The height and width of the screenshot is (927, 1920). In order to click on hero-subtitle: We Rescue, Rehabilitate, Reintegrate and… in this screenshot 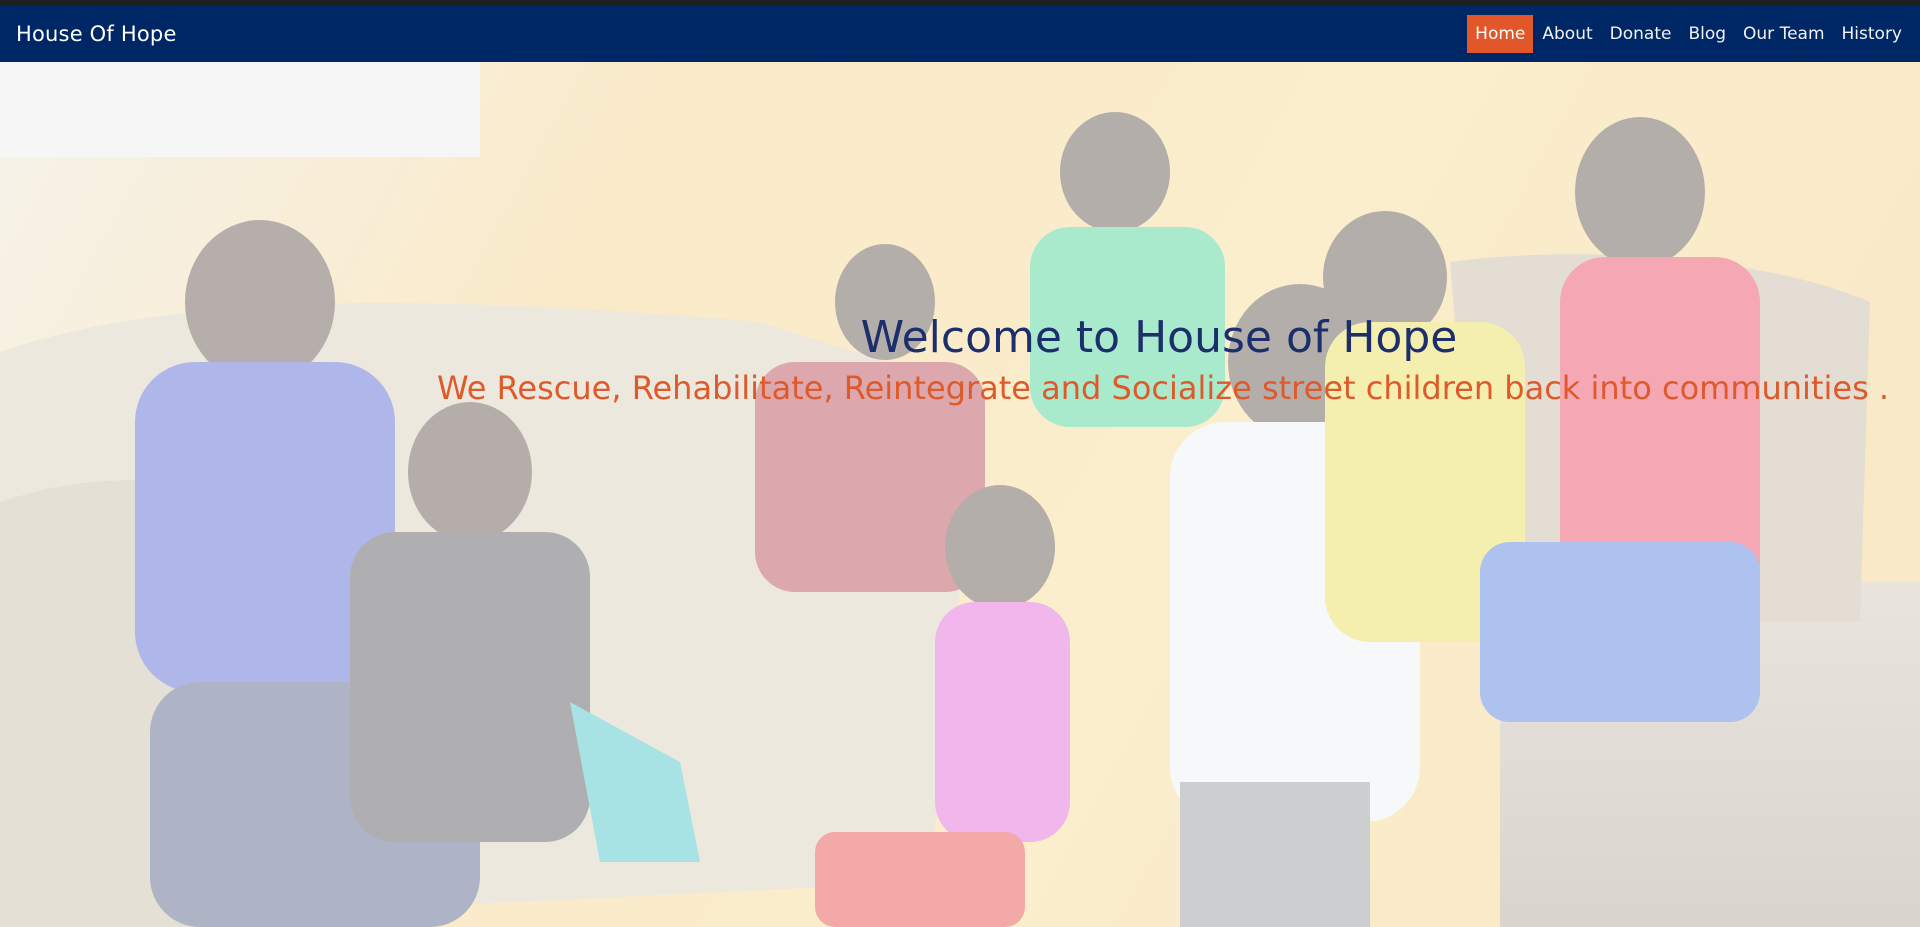, I will do `click(1163, 388)`.